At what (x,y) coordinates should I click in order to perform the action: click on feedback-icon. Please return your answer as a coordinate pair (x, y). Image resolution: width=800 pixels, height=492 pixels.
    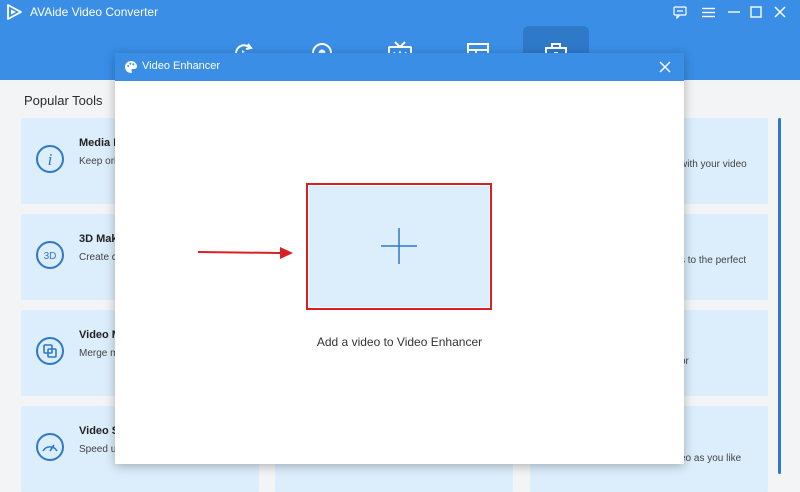
    Looking at the image, I should click on (680, 12).